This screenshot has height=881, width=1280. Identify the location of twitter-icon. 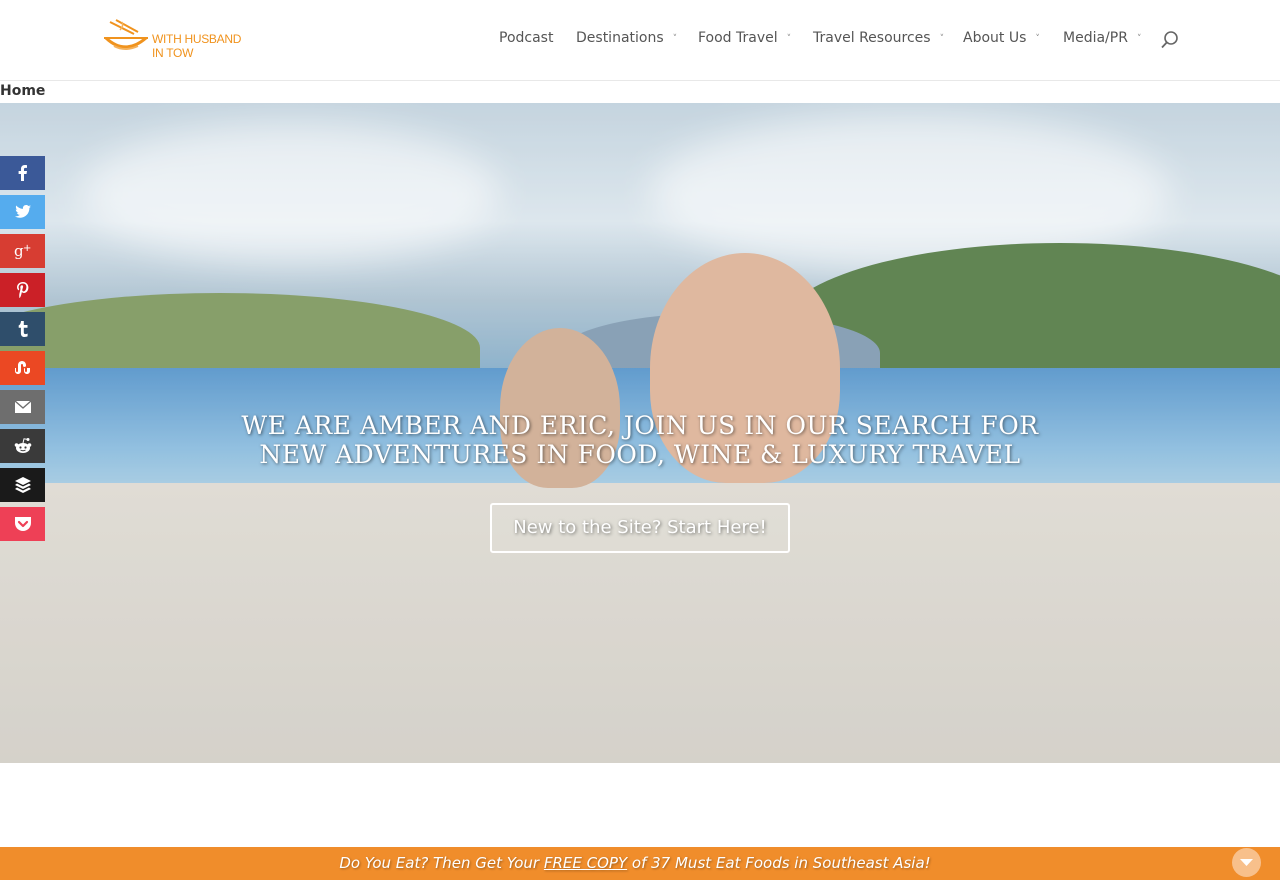
(22, 211).